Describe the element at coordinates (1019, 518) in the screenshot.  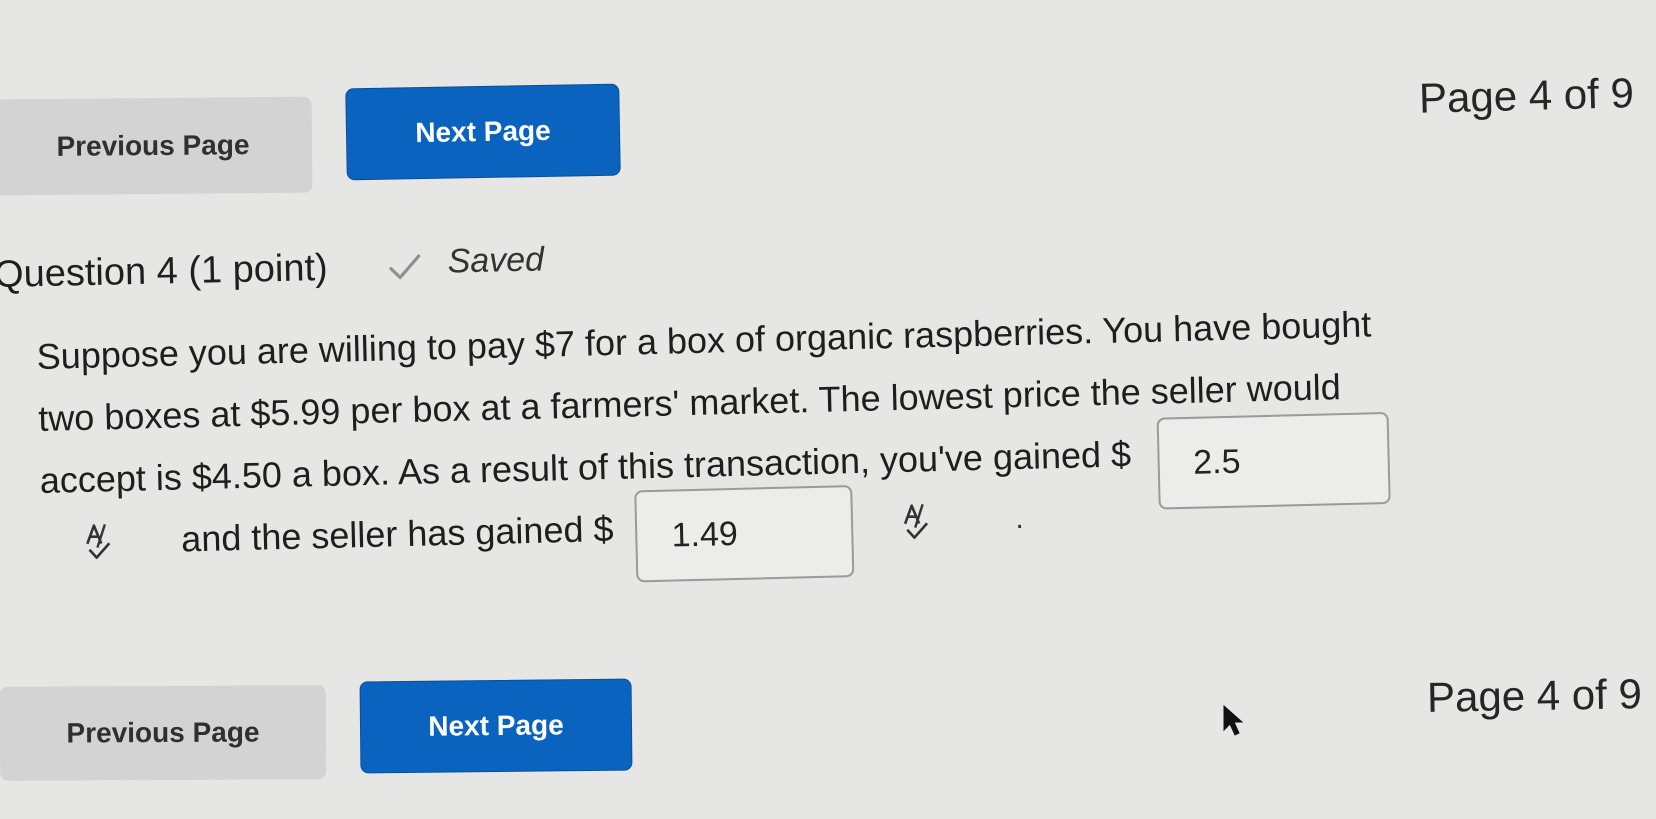
I see `sentence-period: .` at that location.